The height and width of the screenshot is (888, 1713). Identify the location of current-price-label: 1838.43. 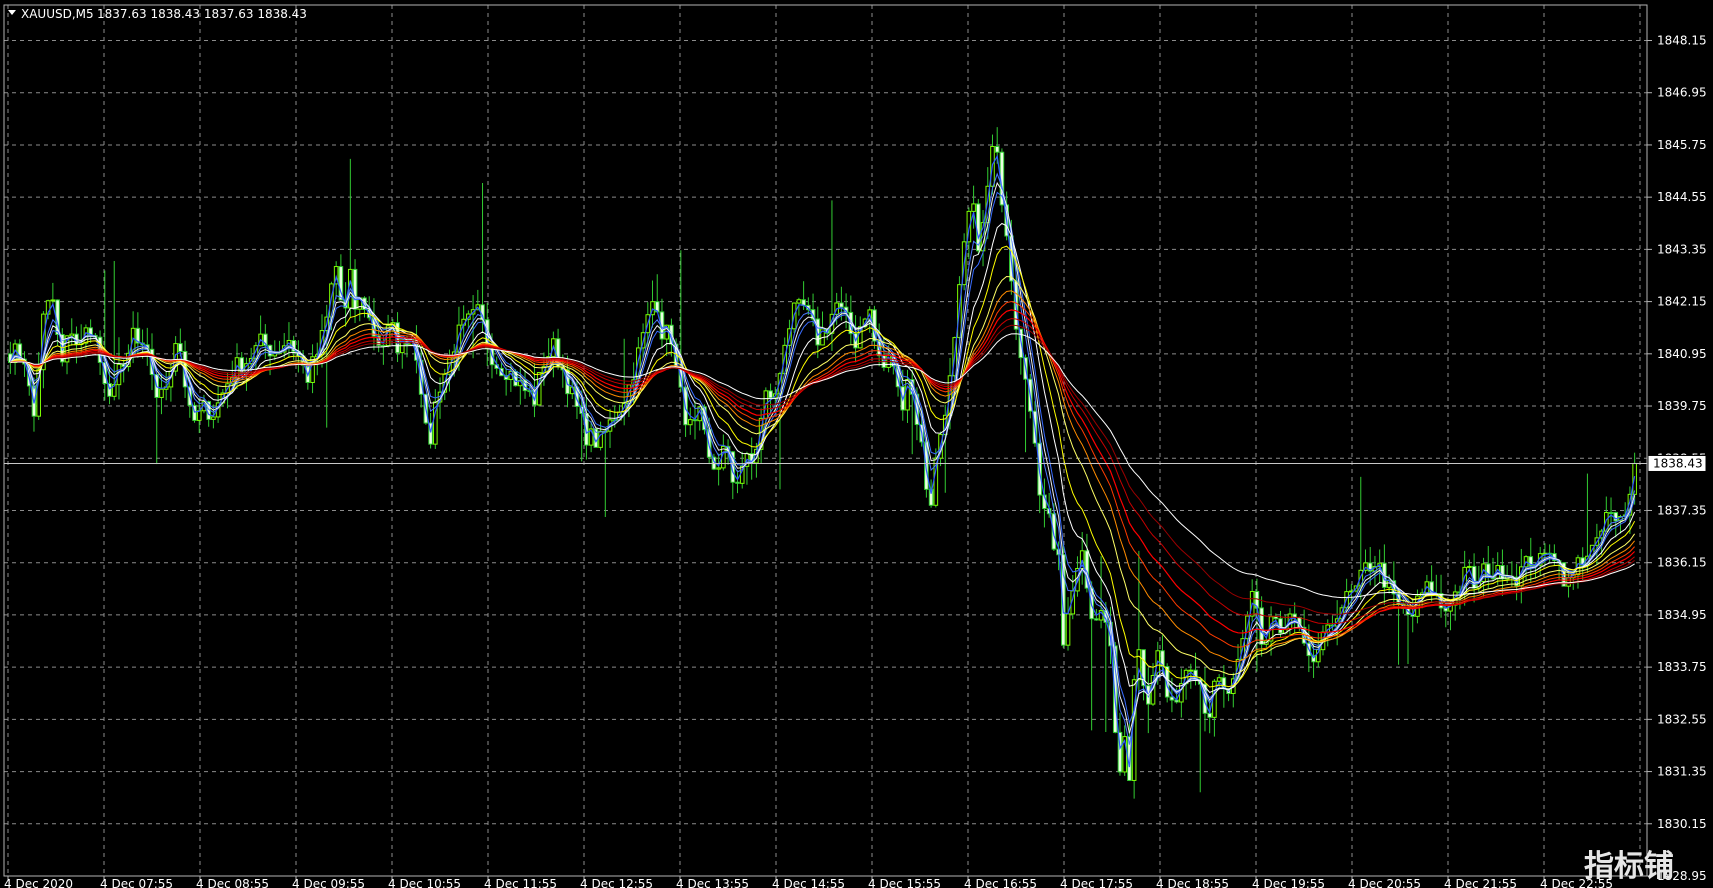
(1678, 463).